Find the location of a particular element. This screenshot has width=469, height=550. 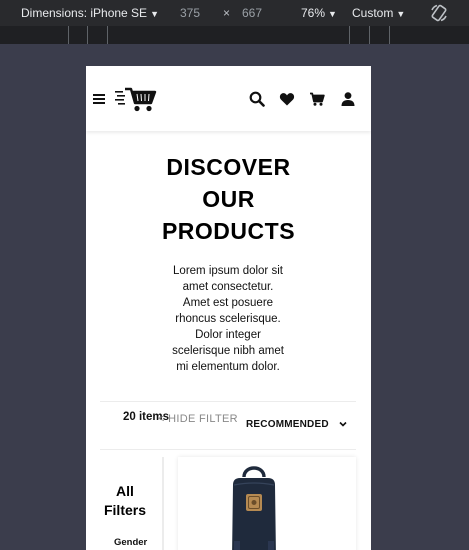

site-header is located at coordinates (228, 98).